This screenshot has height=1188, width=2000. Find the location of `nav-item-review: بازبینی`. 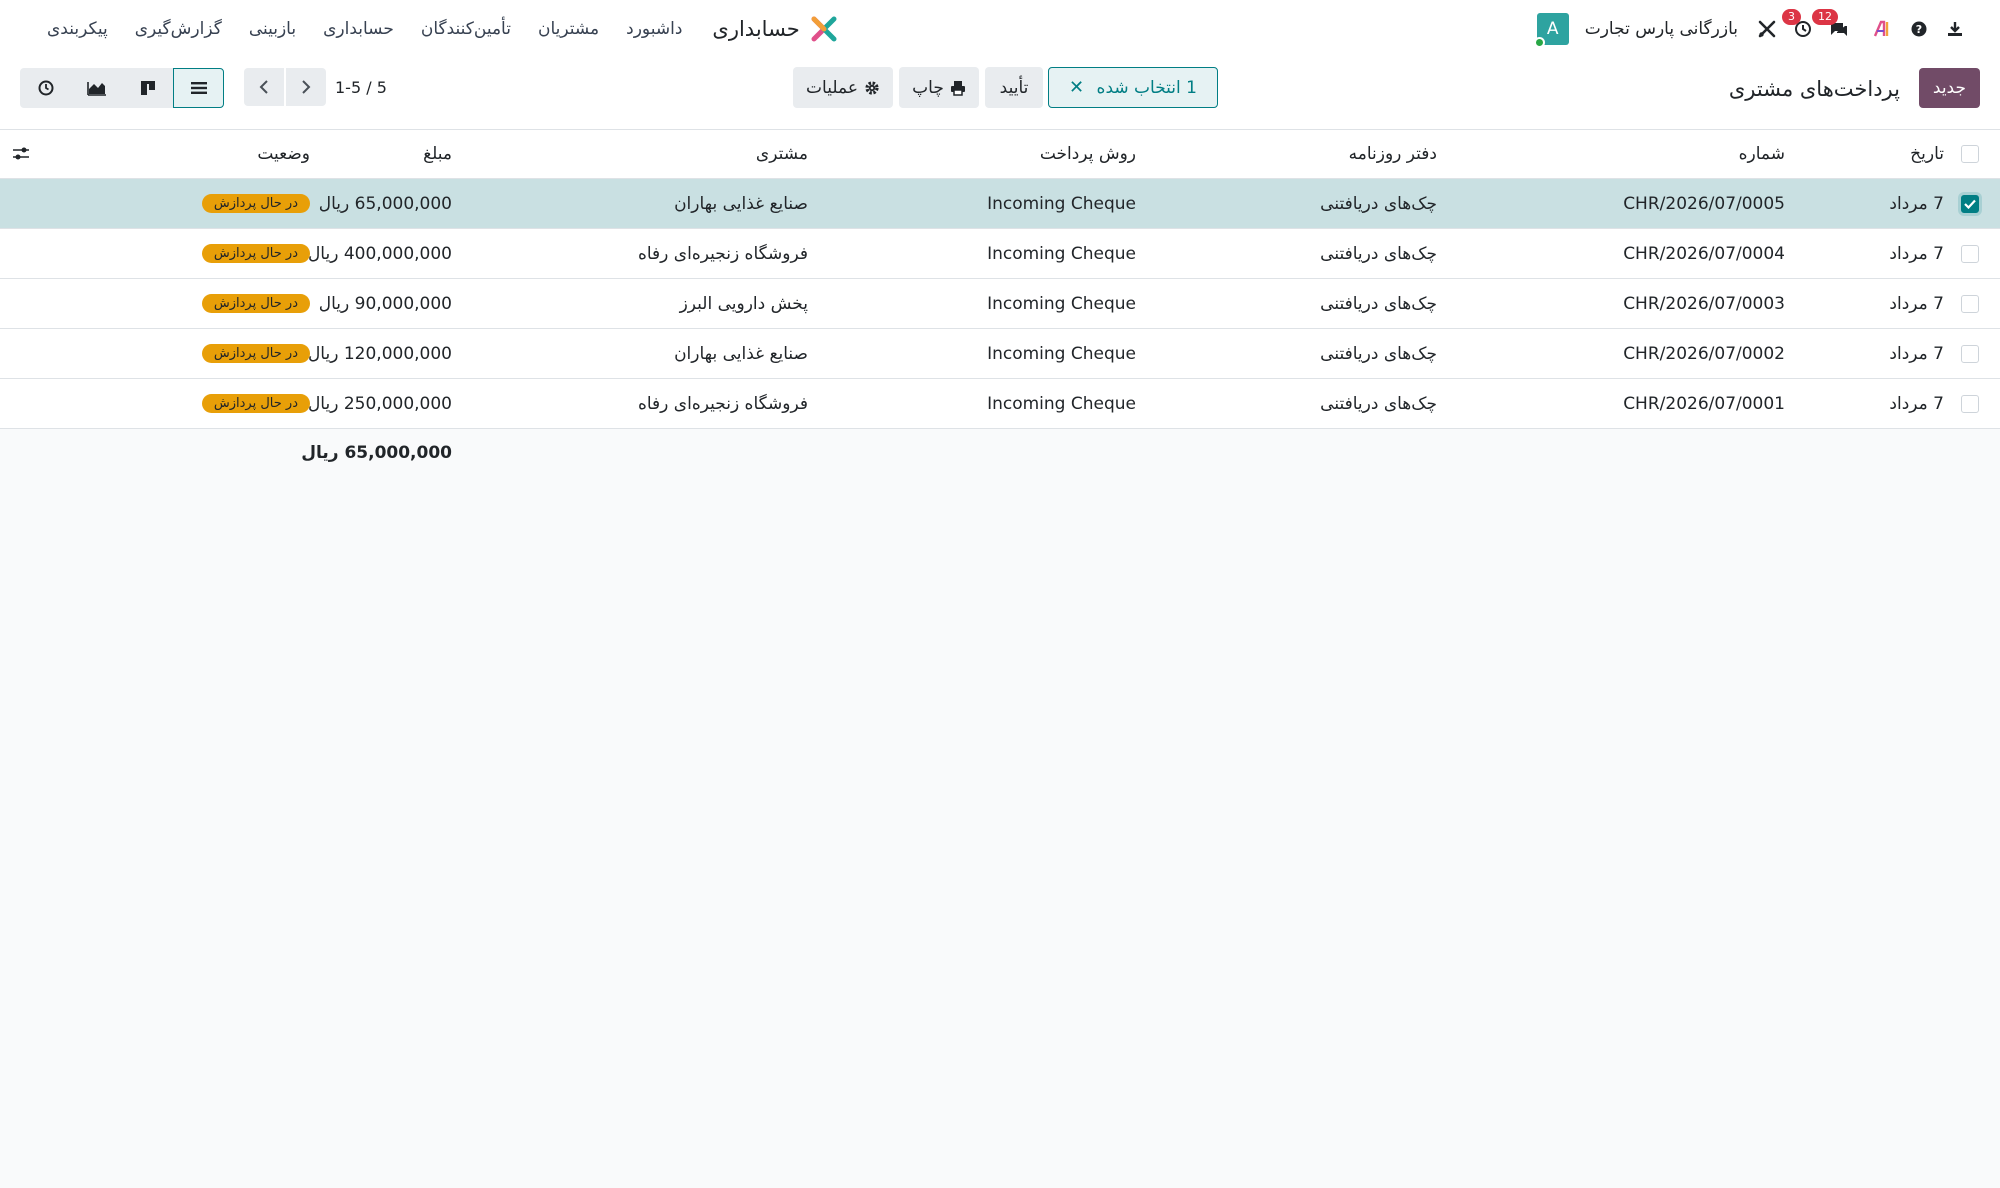

nav-item-review: بازبینی is located at coordinates (272, 29).